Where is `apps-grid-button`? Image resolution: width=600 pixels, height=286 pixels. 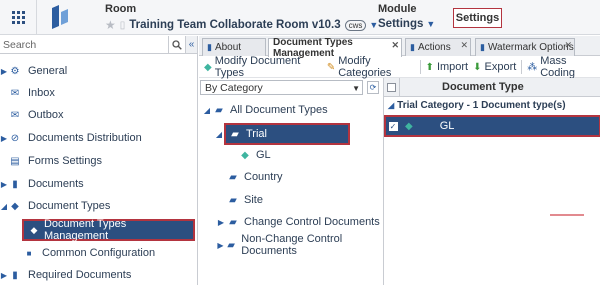
apps-grid-button is located at coordinates (18, 17).